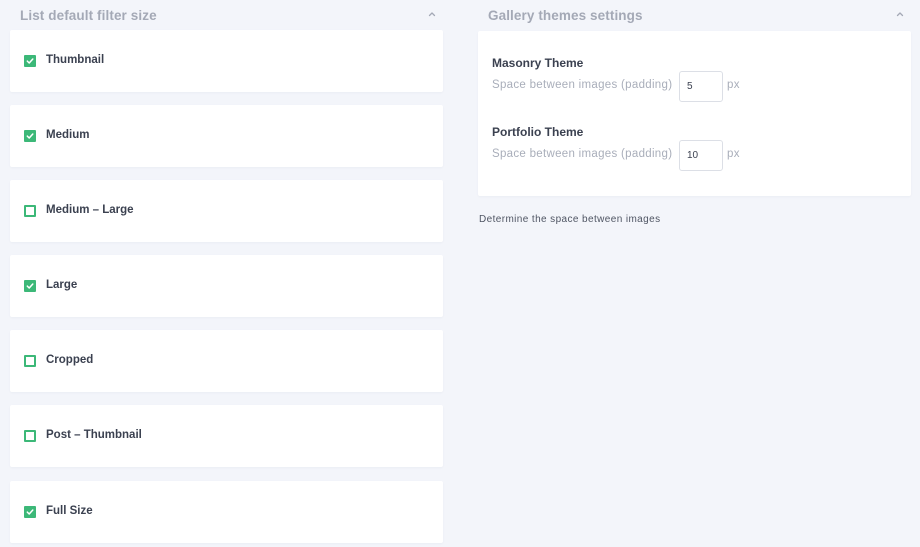  I want to click on filter-option-large: Large, so click(226, 286).